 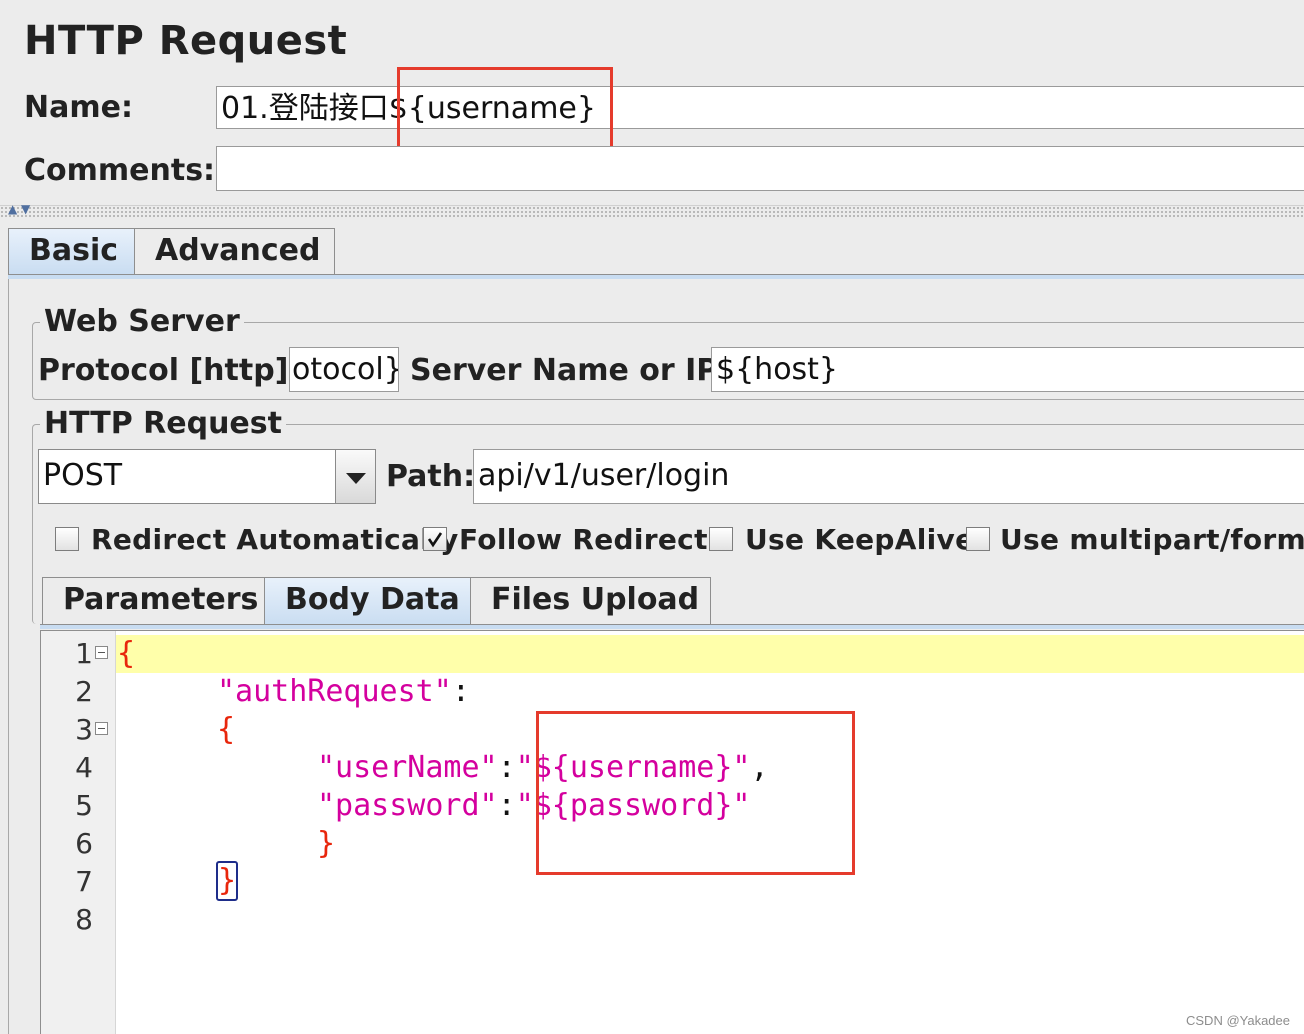 What do you see at coordinates (604, 475) in the screenshot?
I see `path-field-value: api/v1/user/login` at bounding box center [604, 475].